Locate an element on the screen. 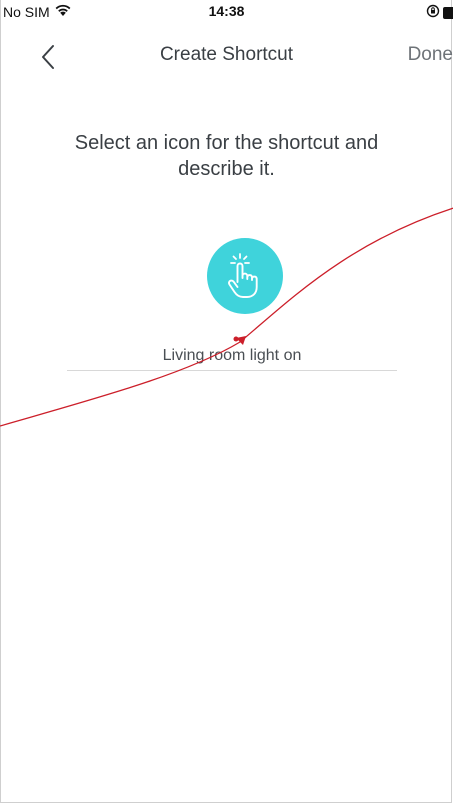  status-bar: No SIM 14:38 is located at coordinates (226, 11).